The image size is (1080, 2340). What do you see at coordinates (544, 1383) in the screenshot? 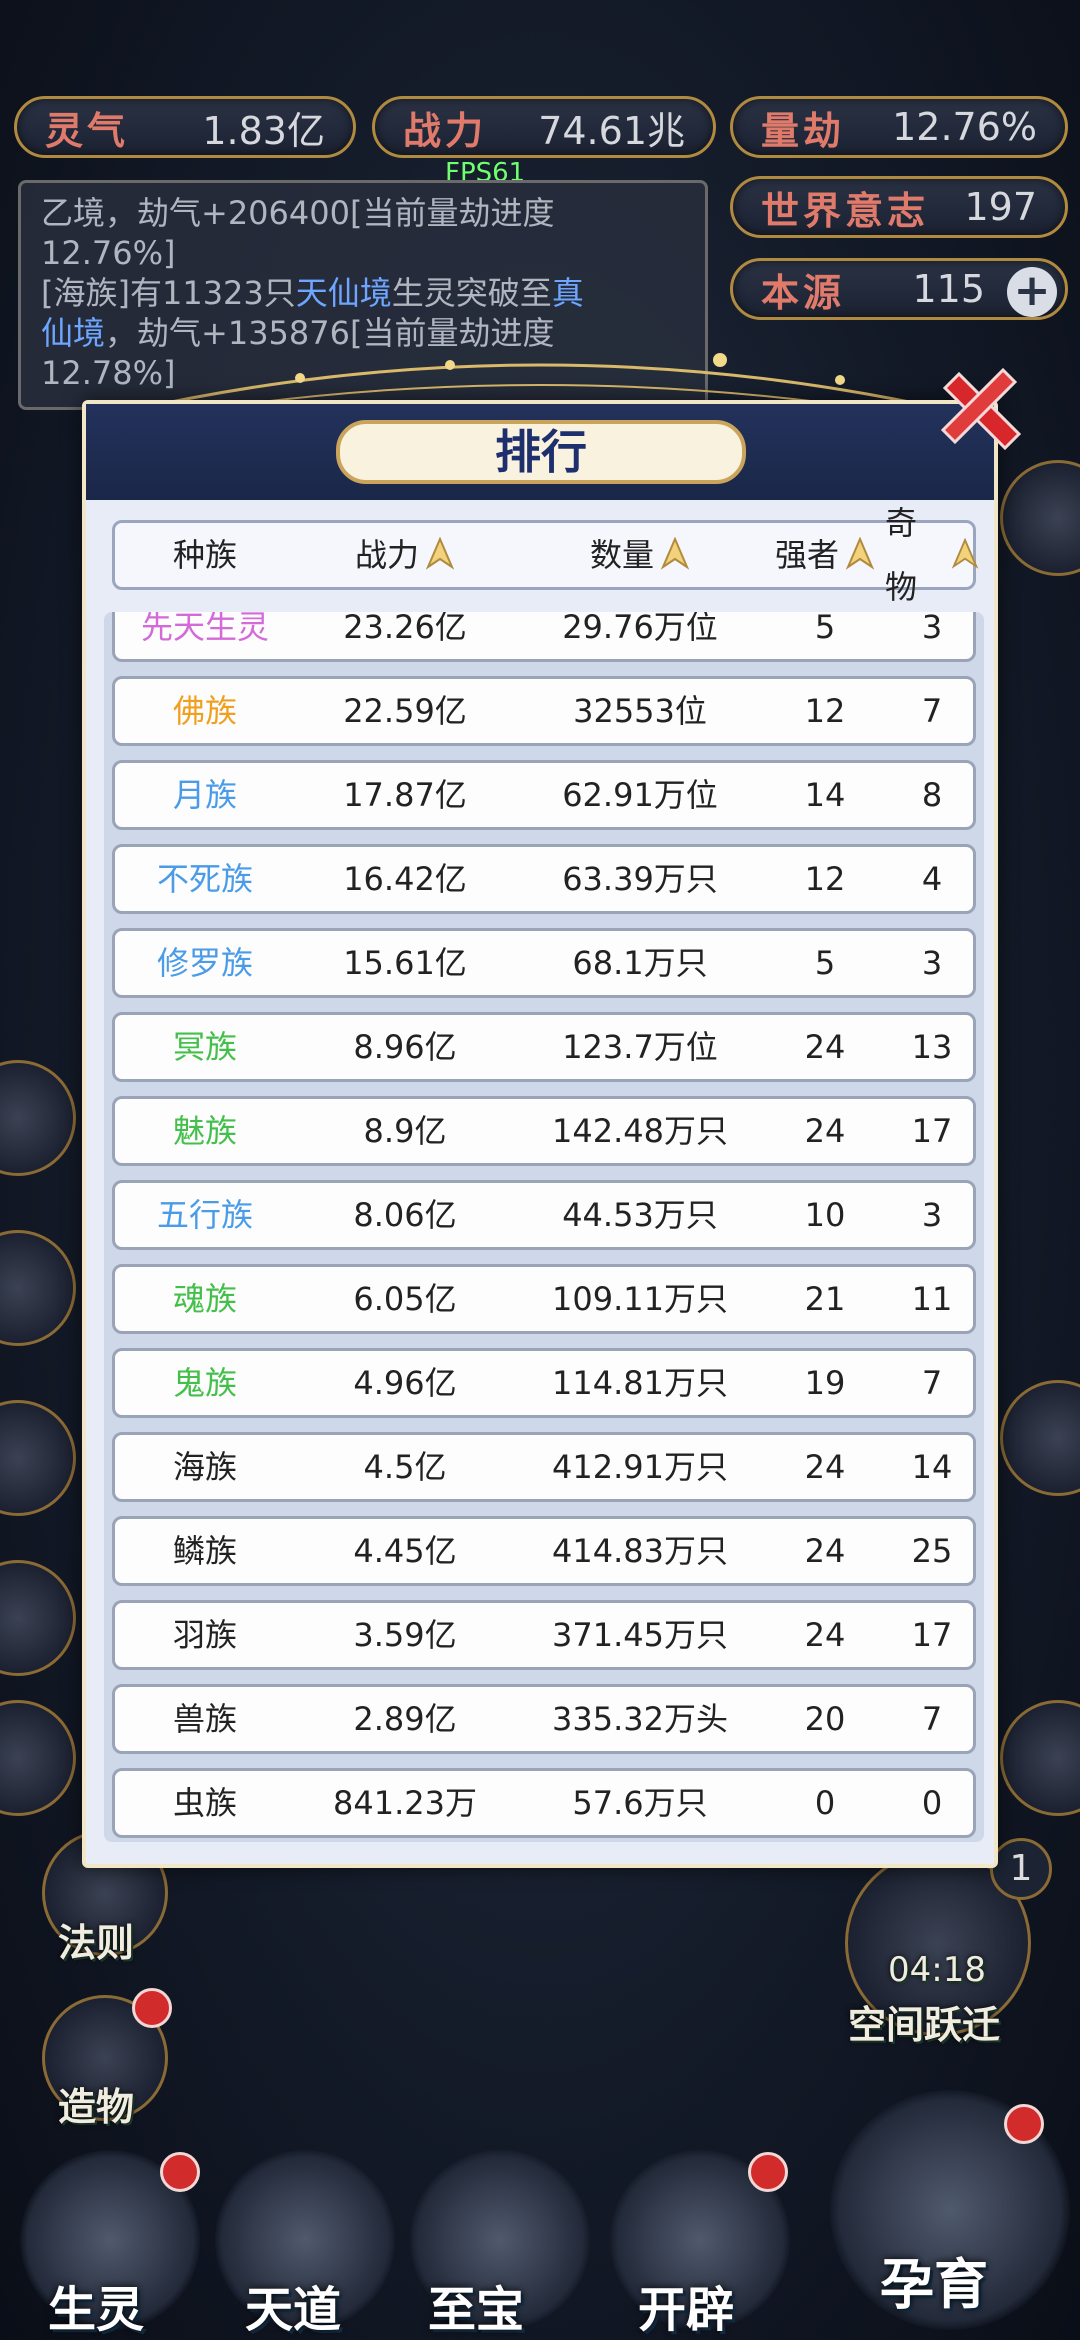
I see `ranking-row: 鬼族 4.96亿 114.81万只 19 7` at bounding box center [544, 1383].